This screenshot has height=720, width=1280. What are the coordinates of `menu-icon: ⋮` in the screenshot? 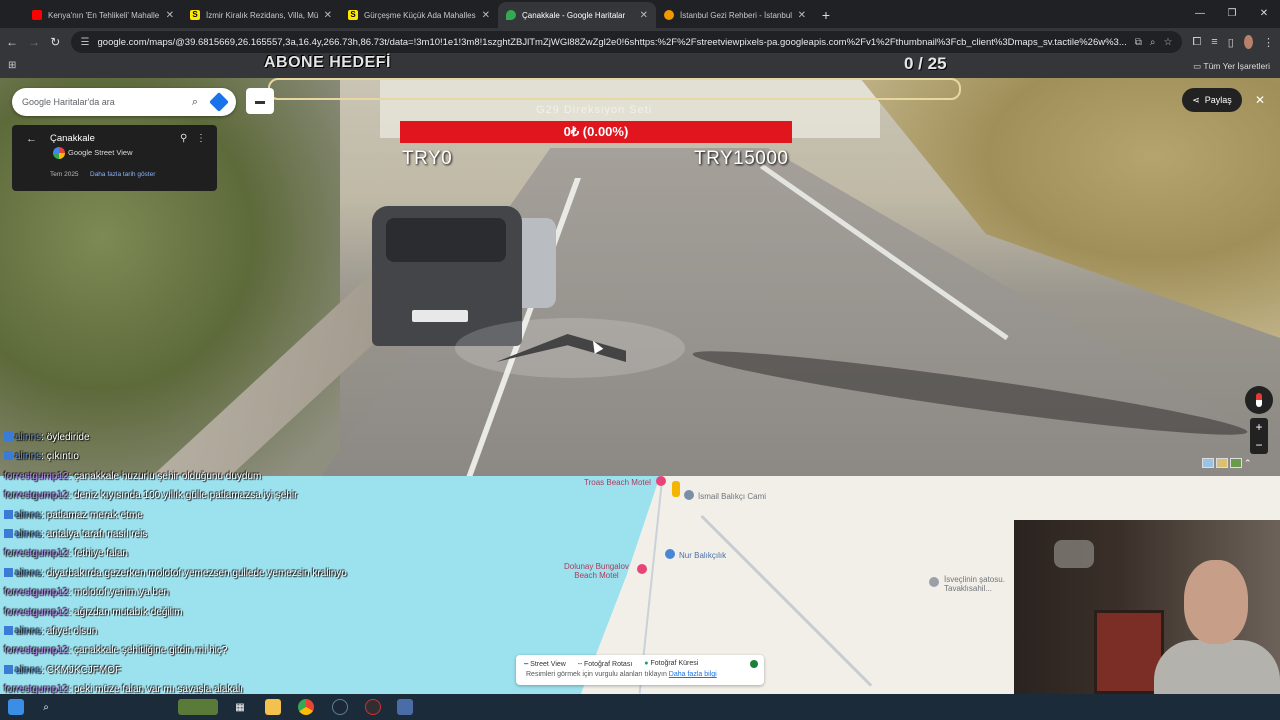 It's located at (1268, 42).